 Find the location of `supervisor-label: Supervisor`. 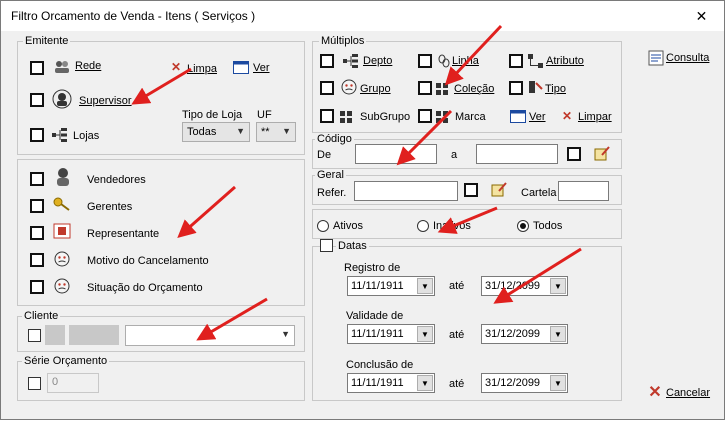

supervisor-label: Supervisor is located at coordinates (105, 101).